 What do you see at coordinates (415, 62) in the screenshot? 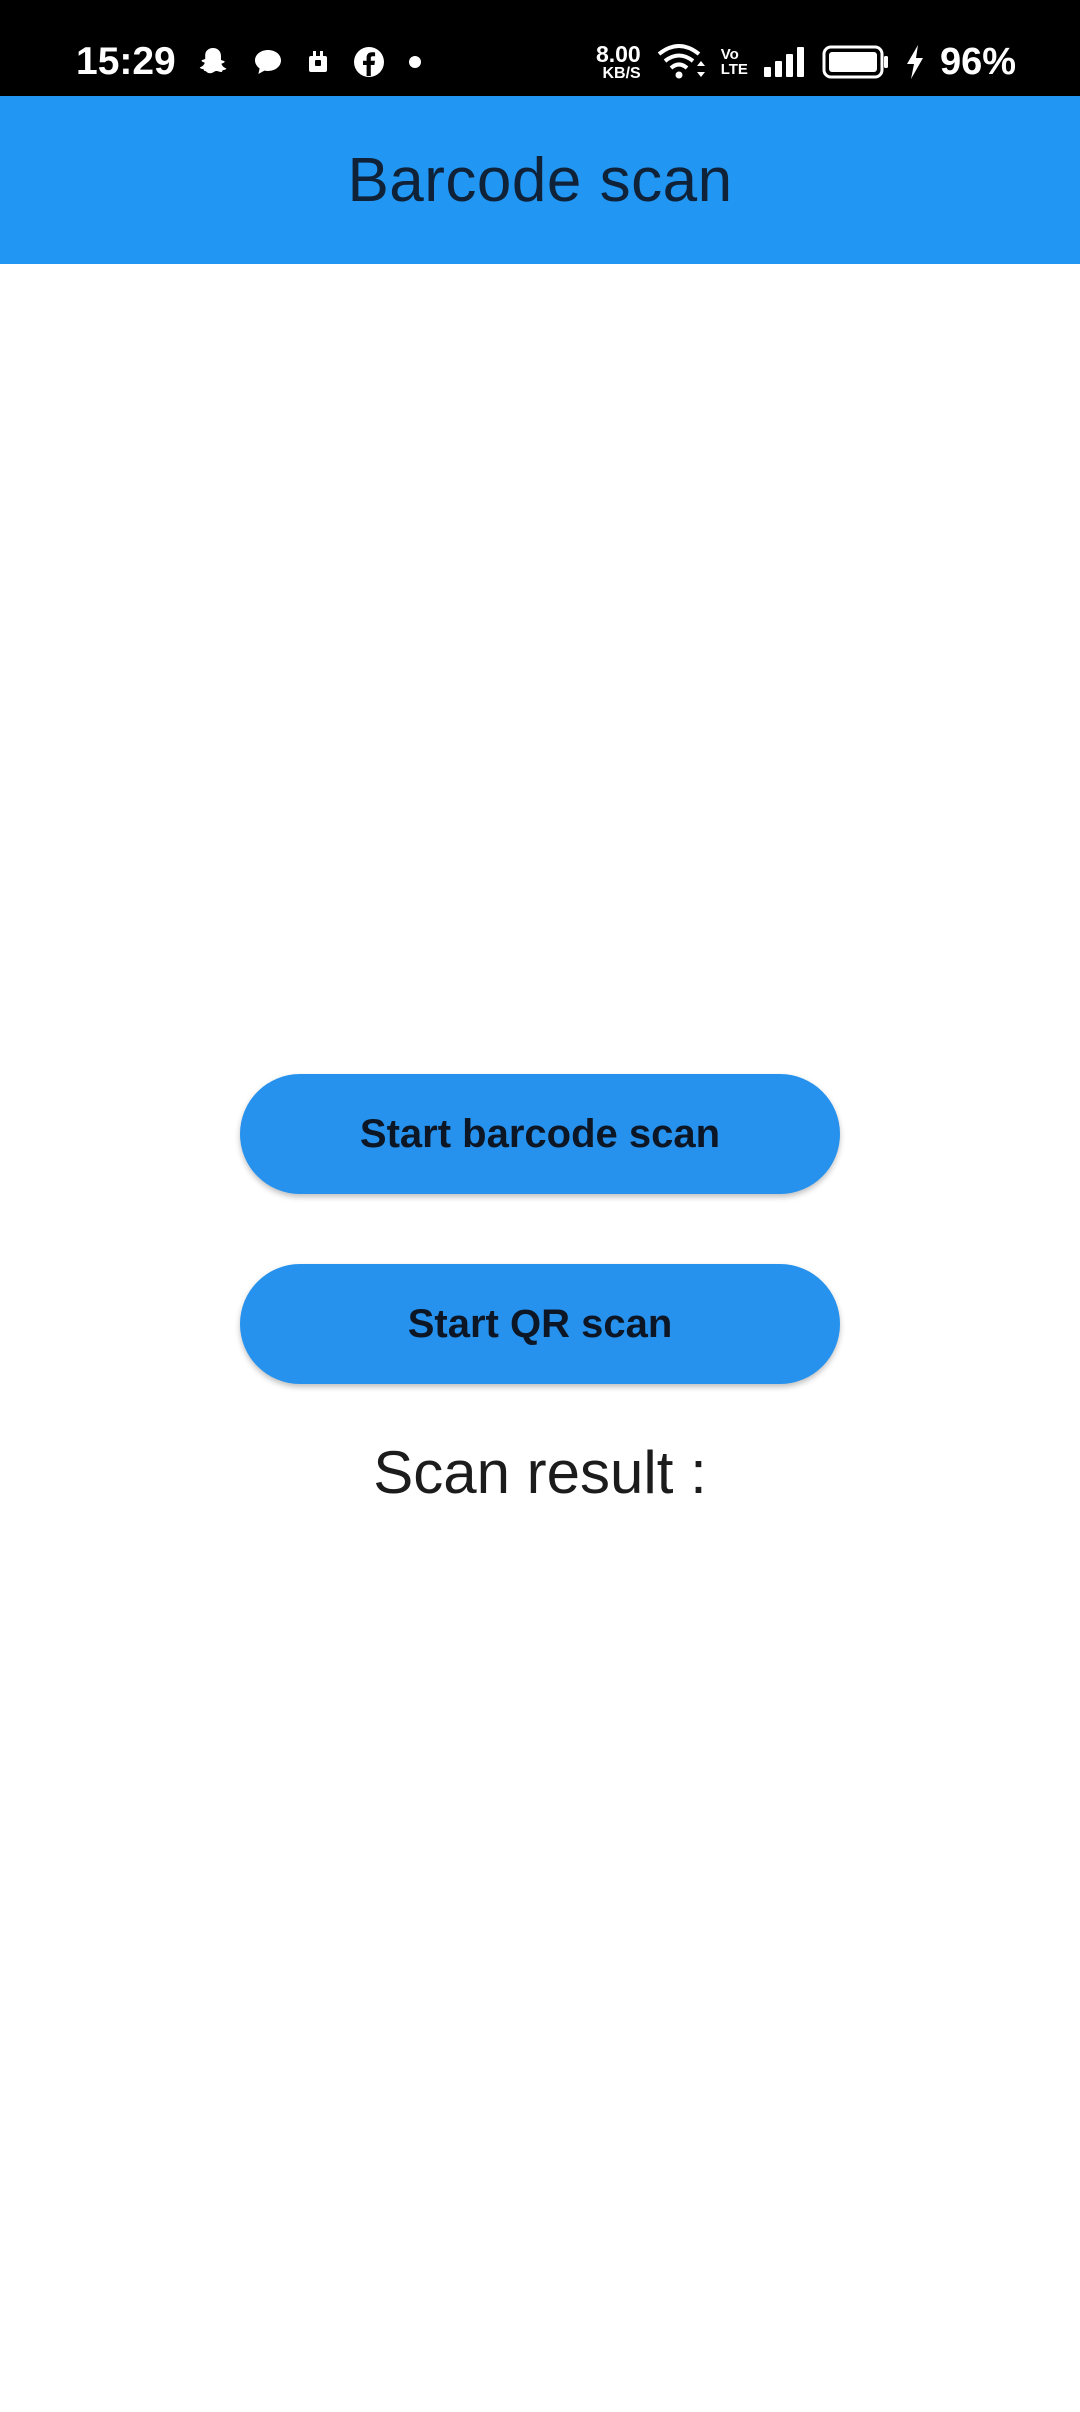
I see `dot-icon` at bounding box center [415, 62].